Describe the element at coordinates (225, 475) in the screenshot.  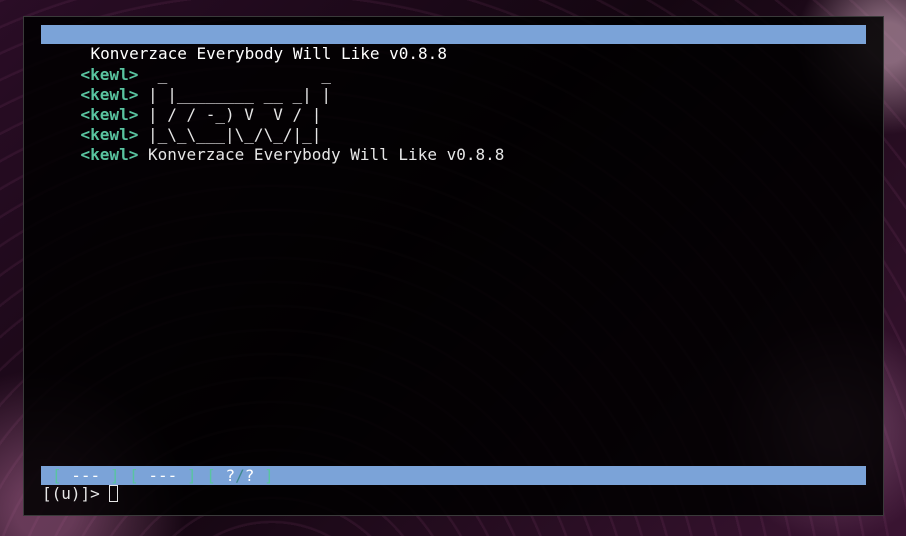
I see `status-segment-count-left: ?` at that location.